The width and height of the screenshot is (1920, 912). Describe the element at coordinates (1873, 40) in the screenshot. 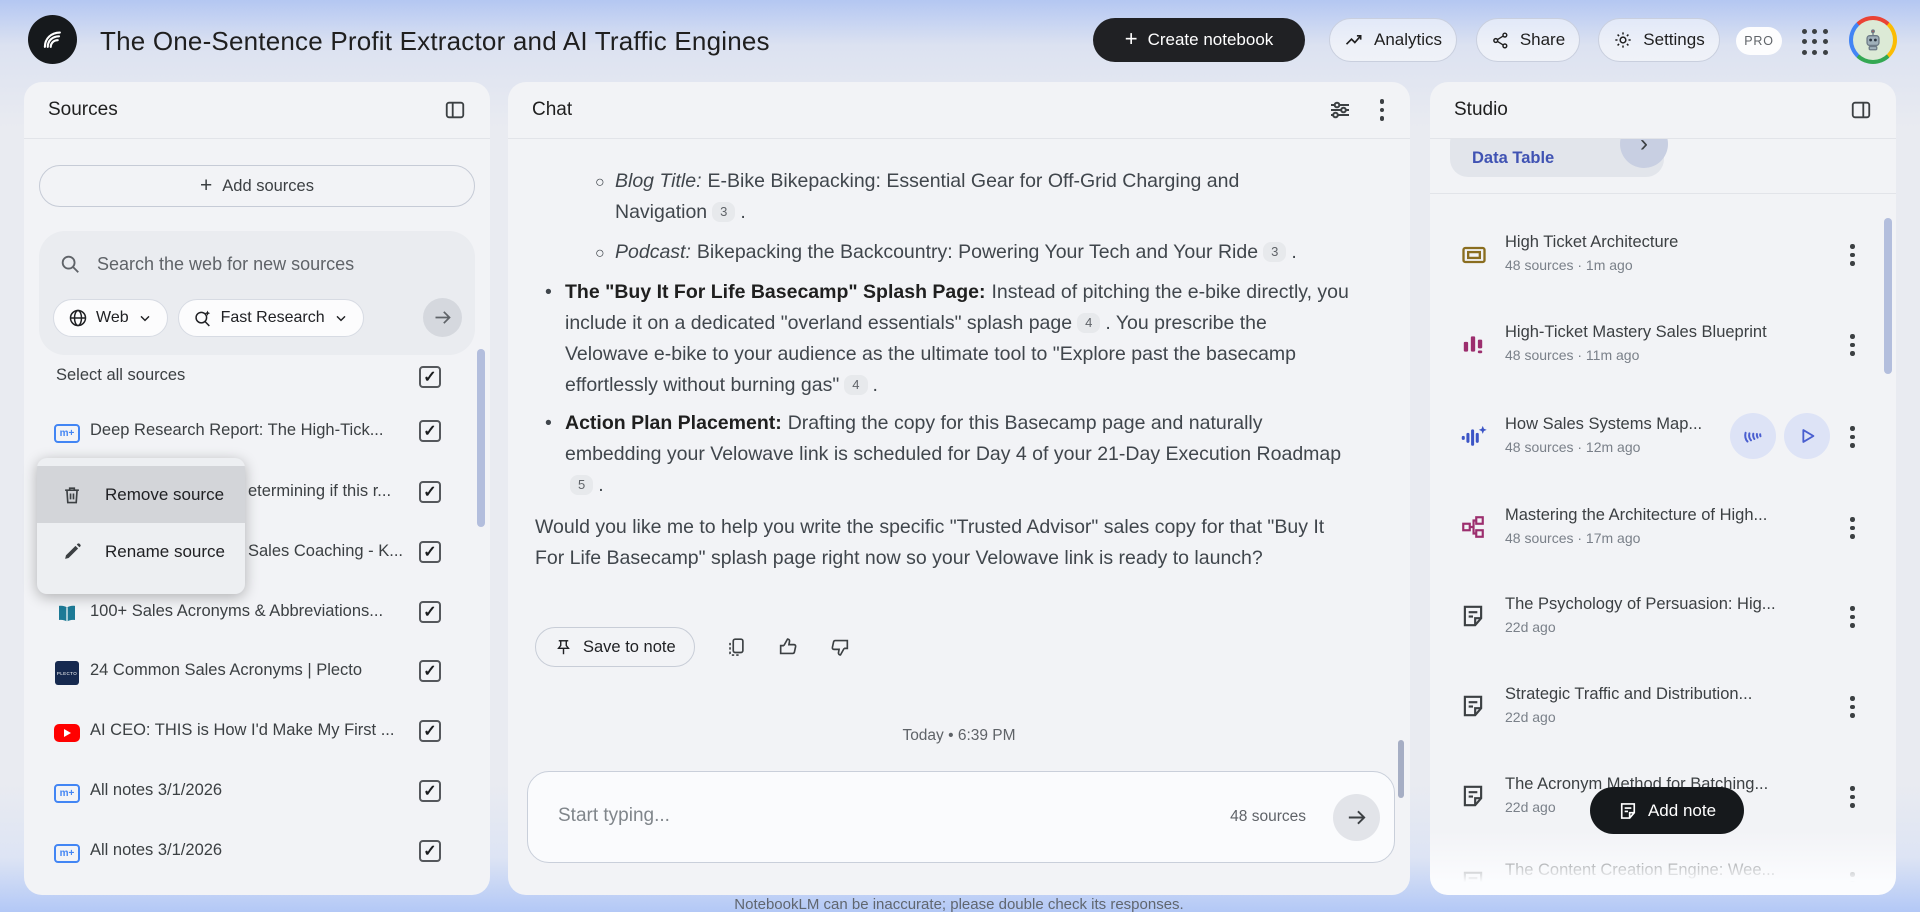

I see `avatar` at that location.